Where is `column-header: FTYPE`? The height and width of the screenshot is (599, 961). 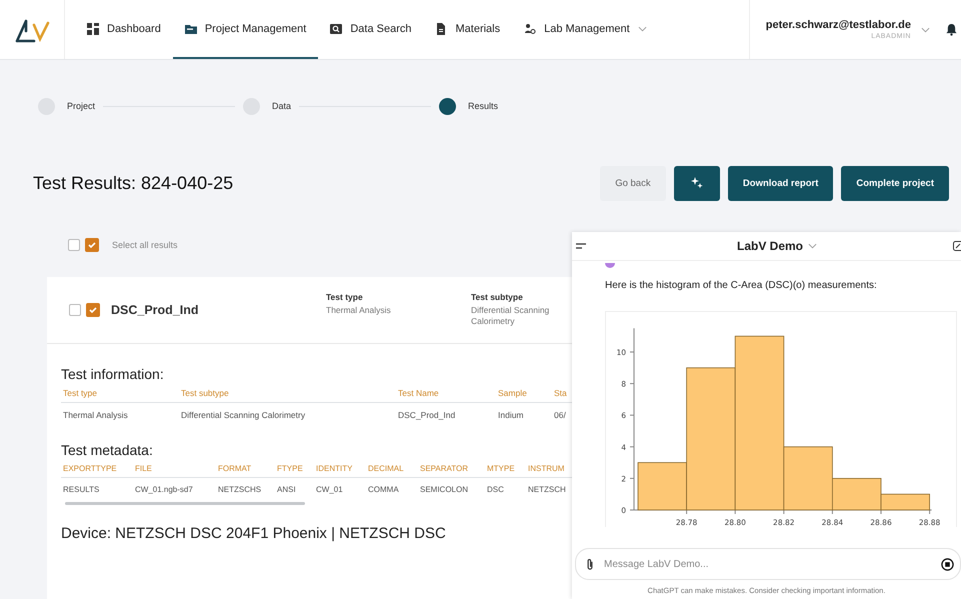 column-header: FTYPE is located at coordinates (294, 470).